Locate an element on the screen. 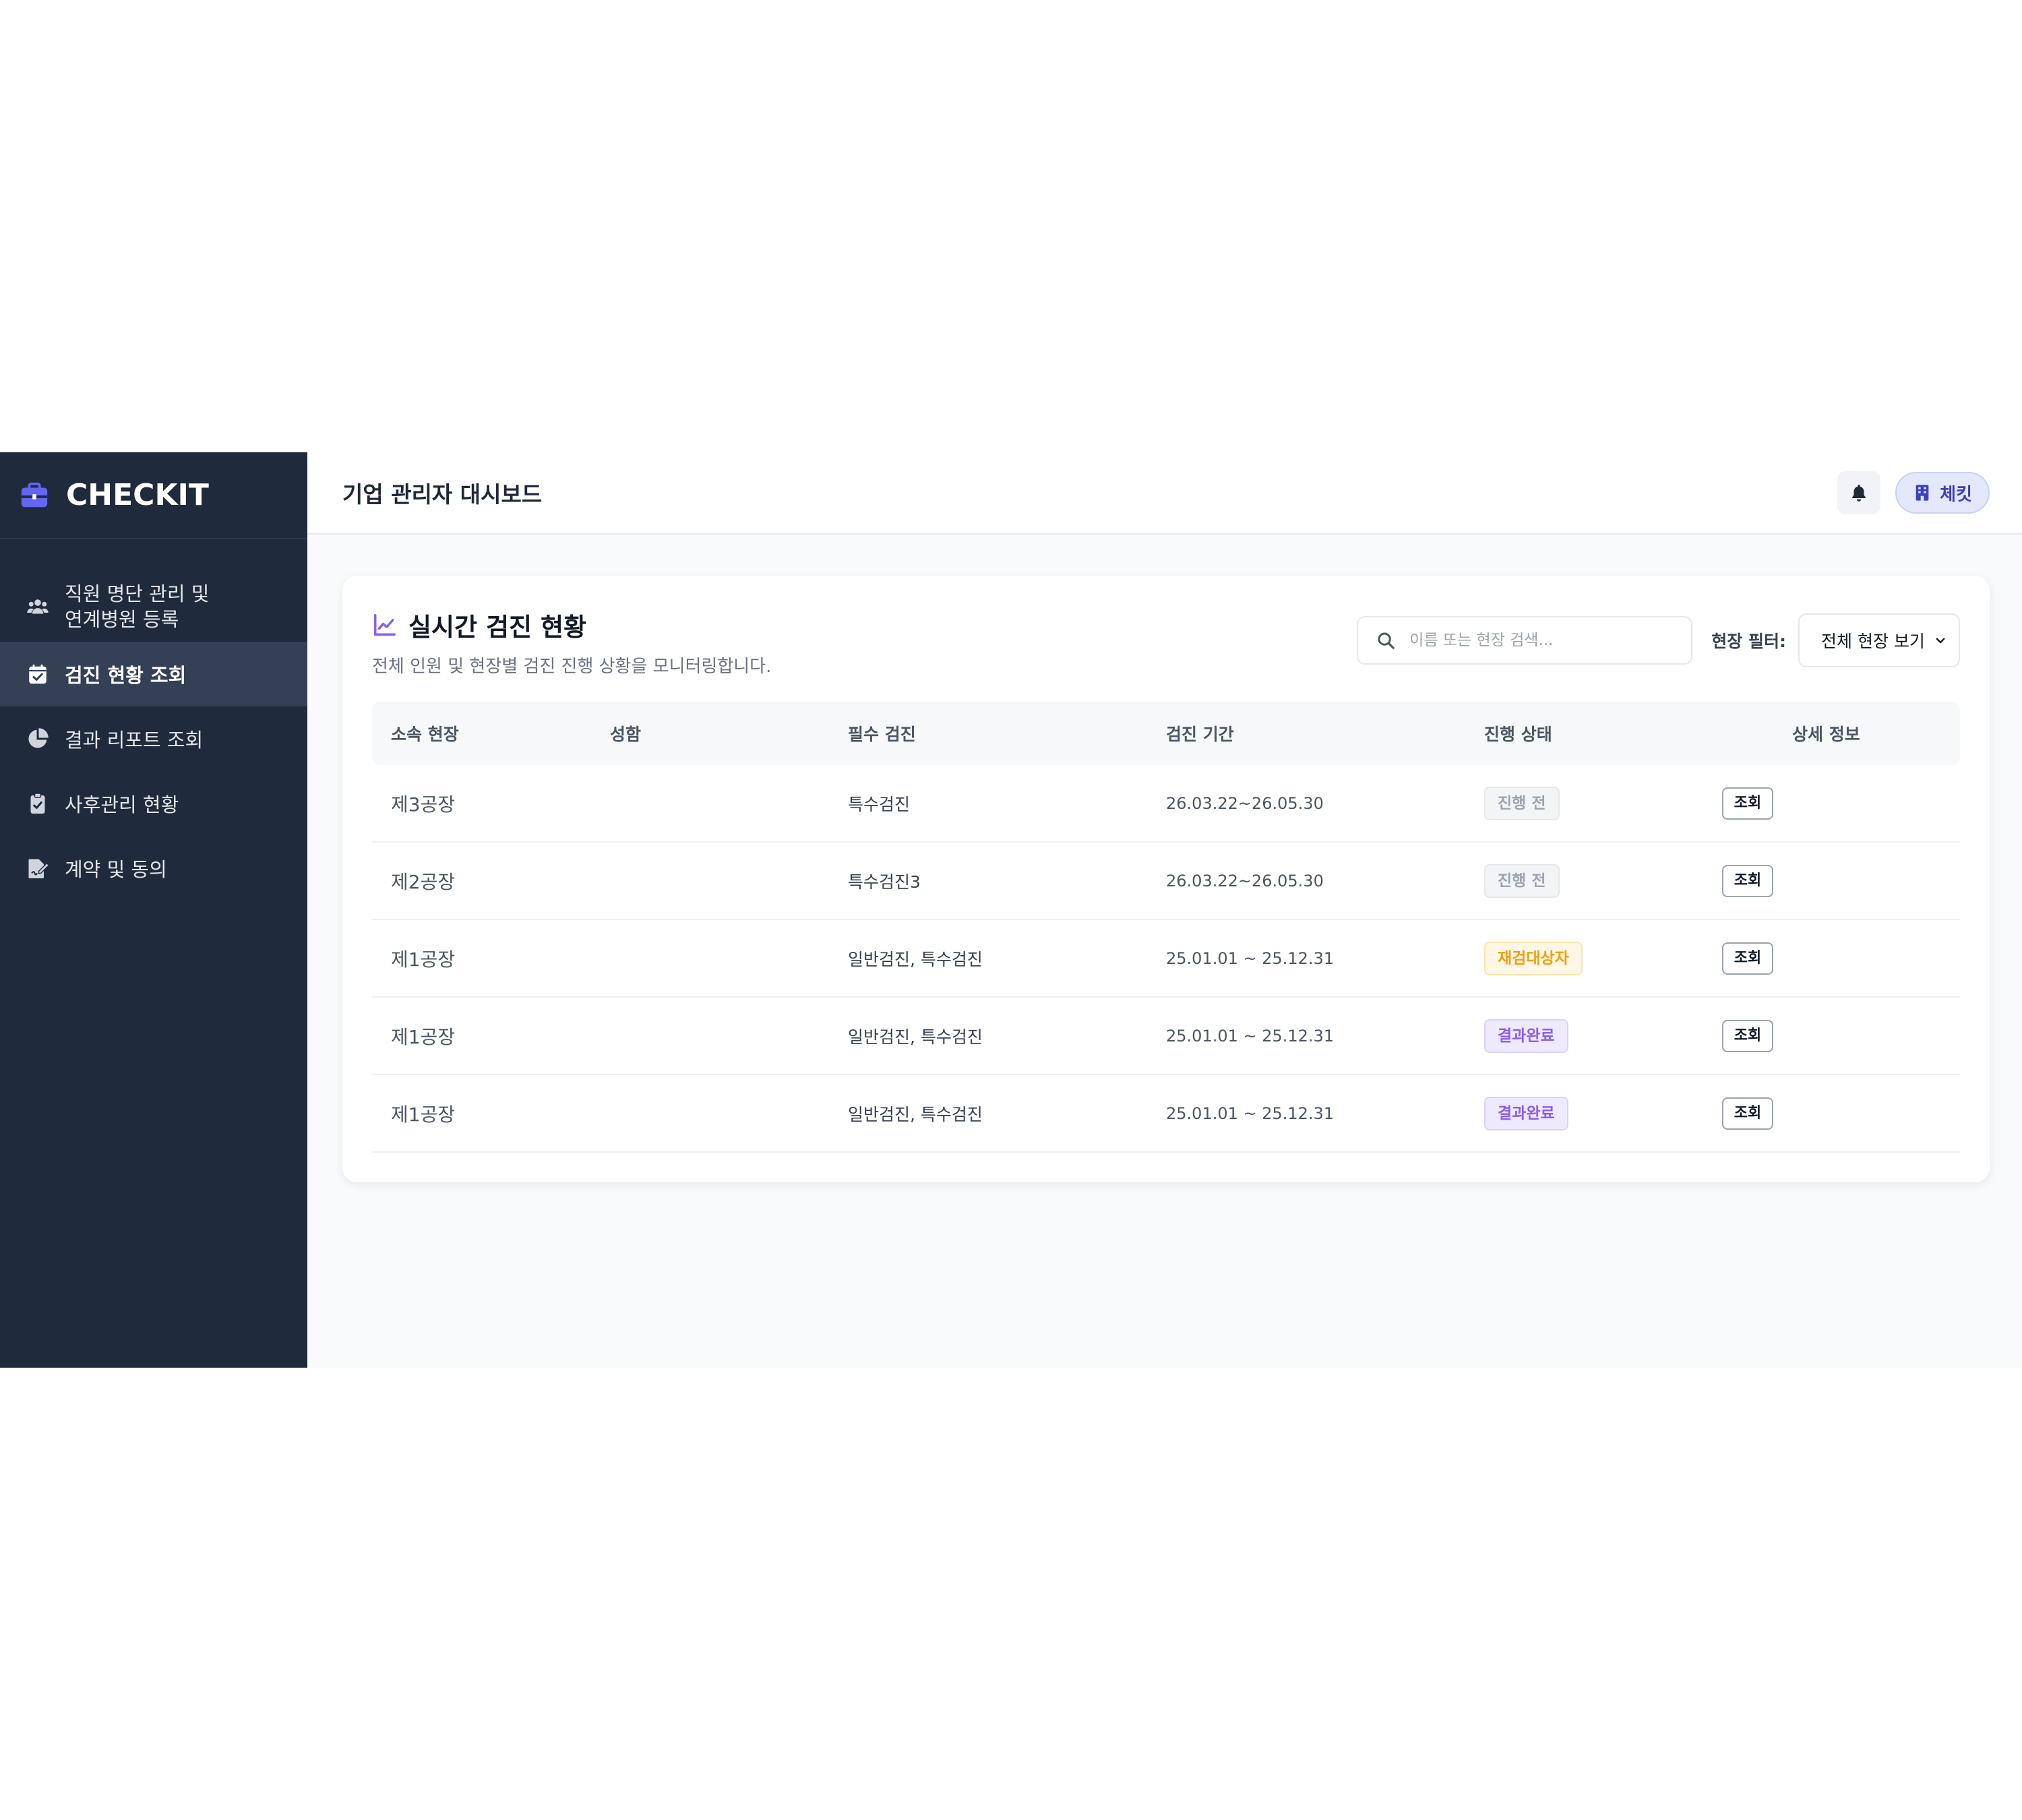  sidebar-item-checkup-status: 검진 현황 조회 is located at coordinates (153, 674).